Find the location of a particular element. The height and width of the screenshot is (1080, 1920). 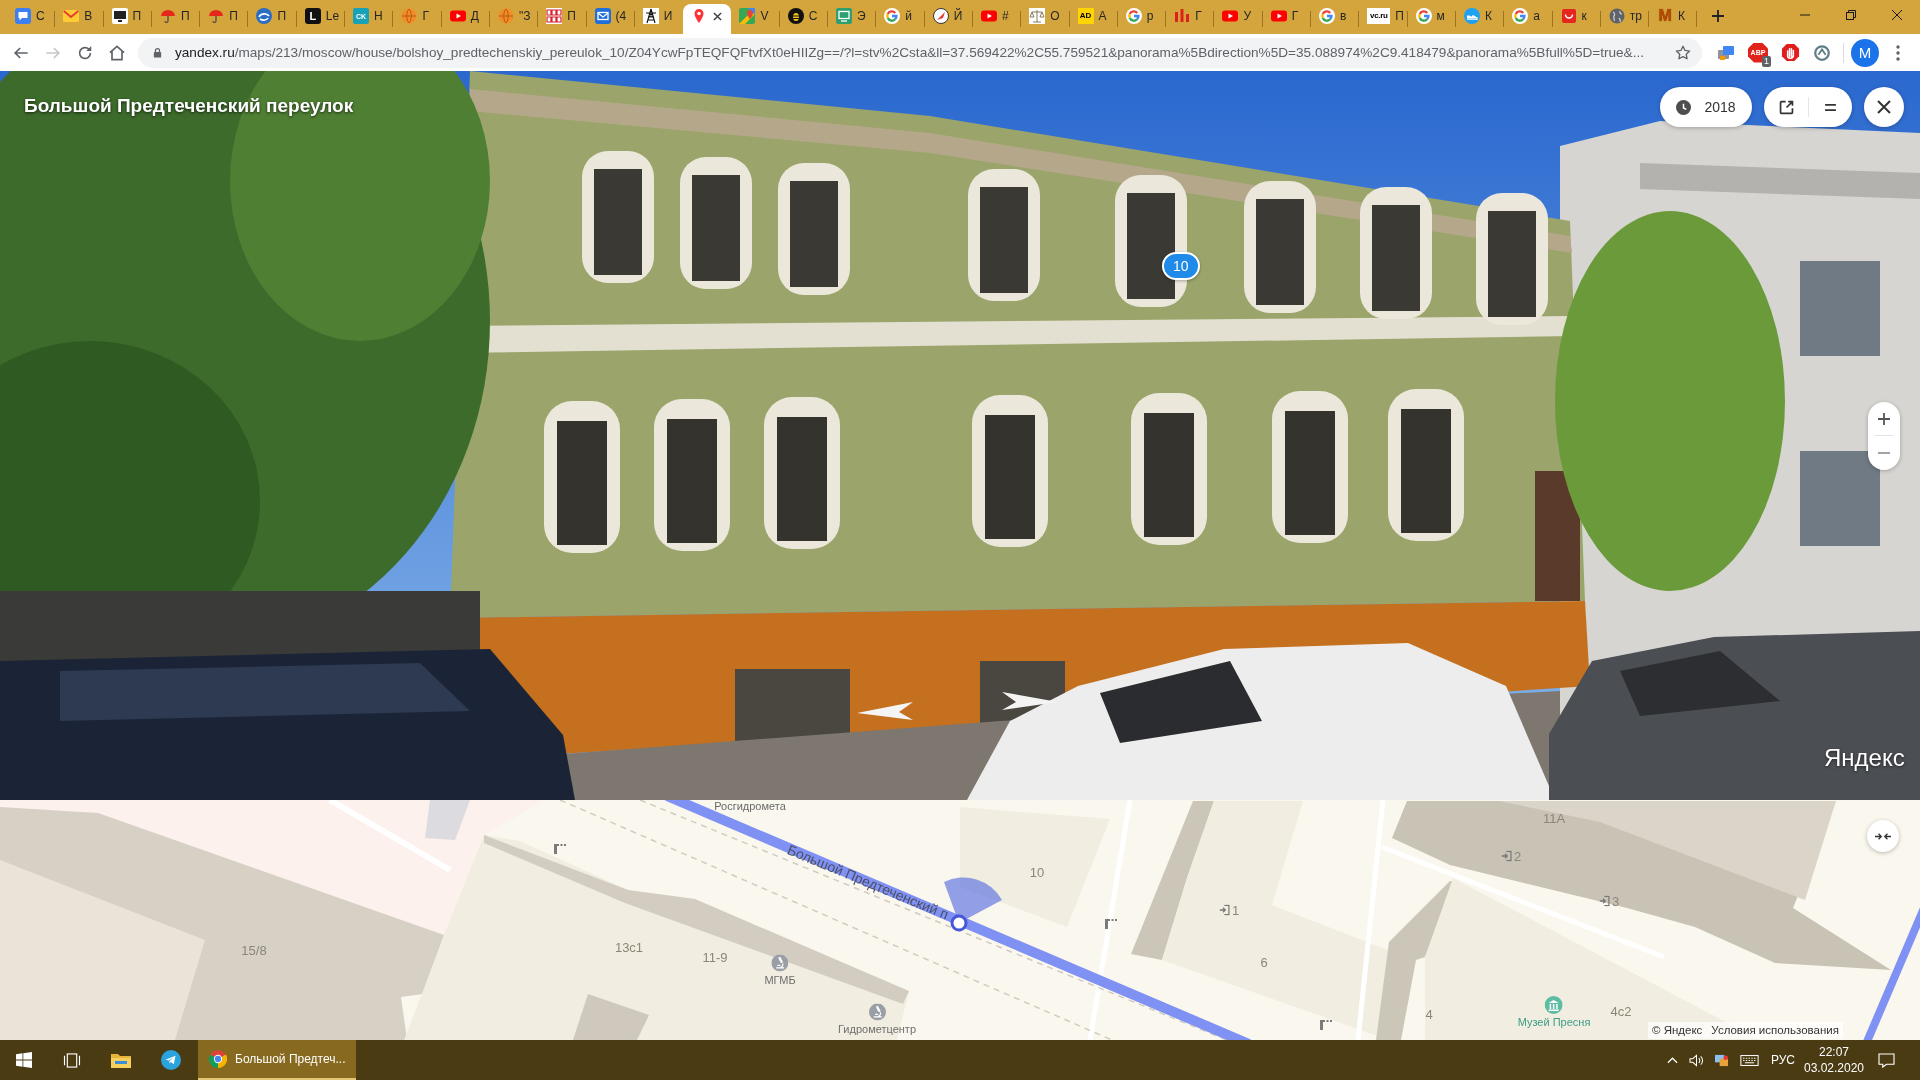

notification-icon is located at coordinates (1886, 1060).